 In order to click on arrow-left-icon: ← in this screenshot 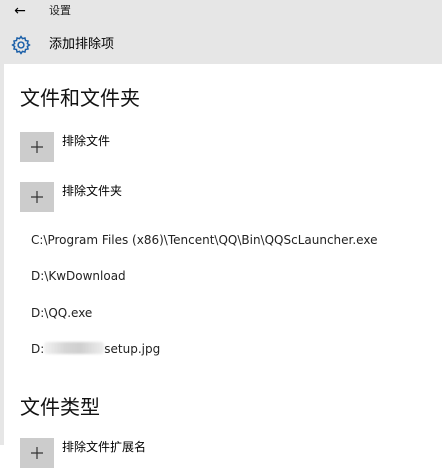, I will do `click(20, 11)`.